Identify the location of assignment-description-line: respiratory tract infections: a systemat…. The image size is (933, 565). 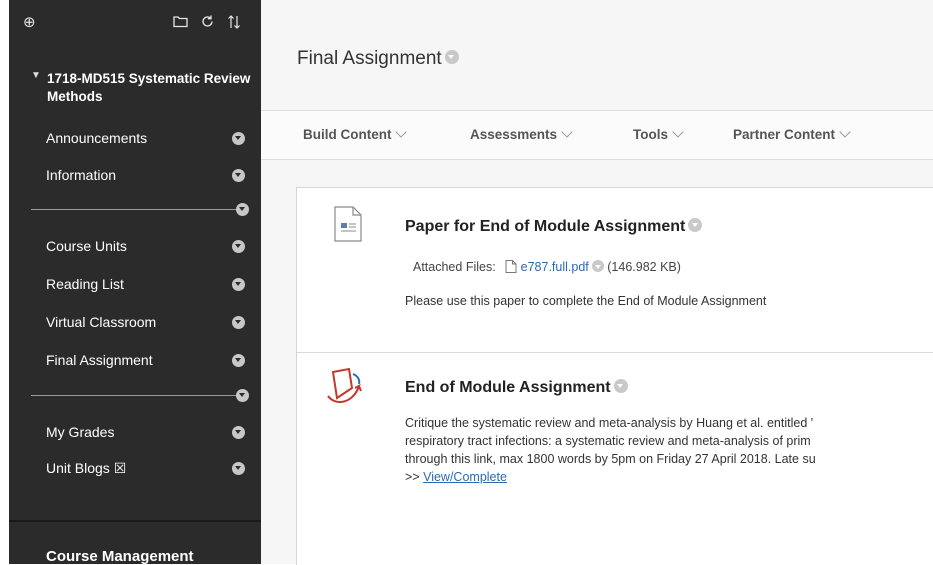
(608, 441).